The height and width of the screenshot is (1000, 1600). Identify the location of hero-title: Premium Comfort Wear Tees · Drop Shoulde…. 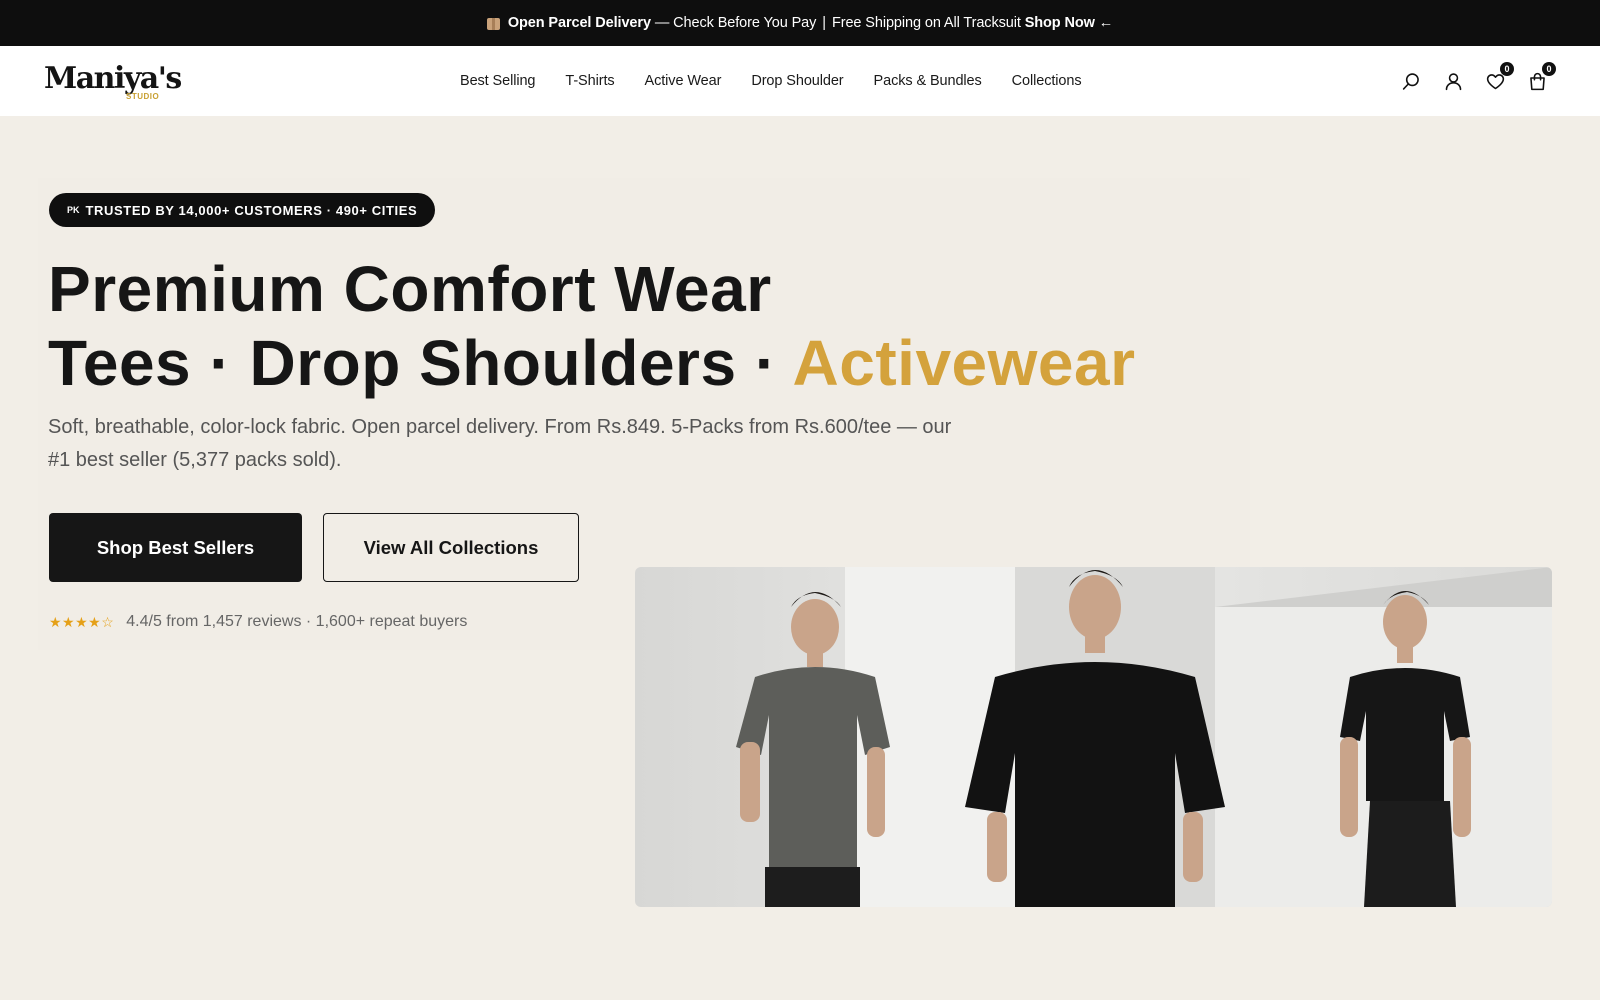
(592, 326).